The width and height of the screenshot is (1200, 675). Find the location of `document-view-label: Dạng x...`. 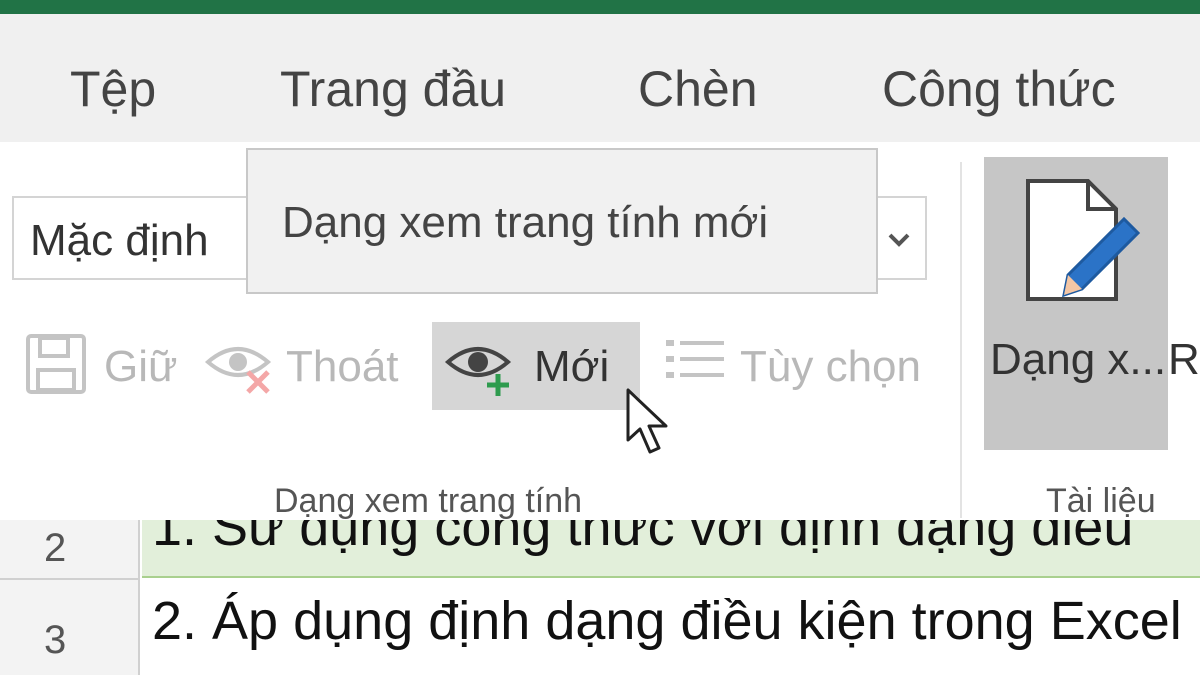

document-view-label: Dạng x... is located at coordinates (1078, 359).